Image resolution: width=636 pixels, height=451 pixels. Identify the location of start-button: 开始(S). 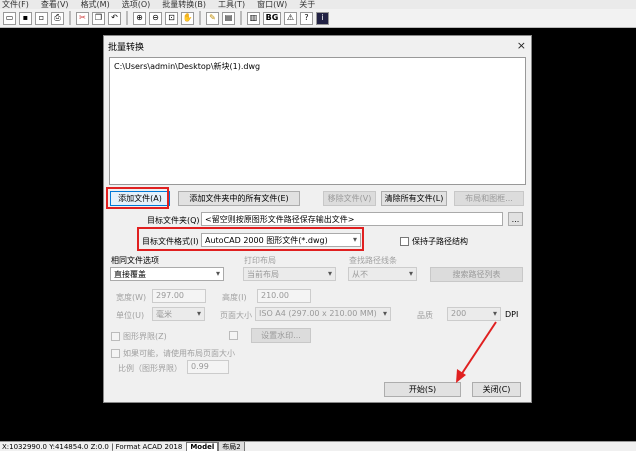
(422, 389).